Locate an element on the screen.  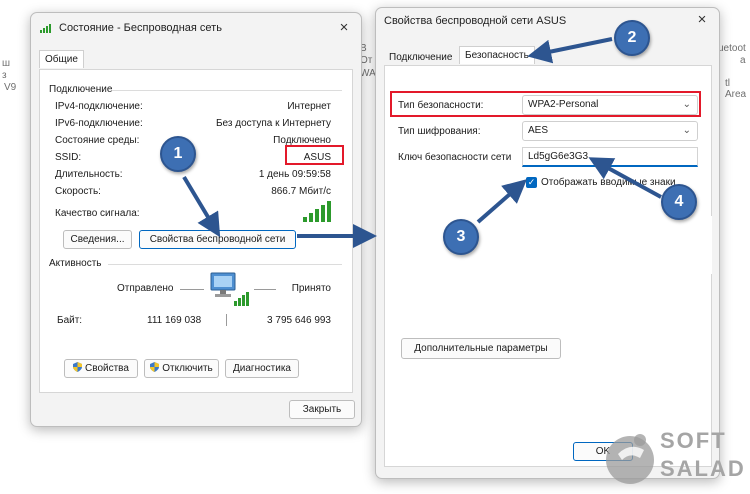
callout-1: 1 is located at coordinates (178, 154).